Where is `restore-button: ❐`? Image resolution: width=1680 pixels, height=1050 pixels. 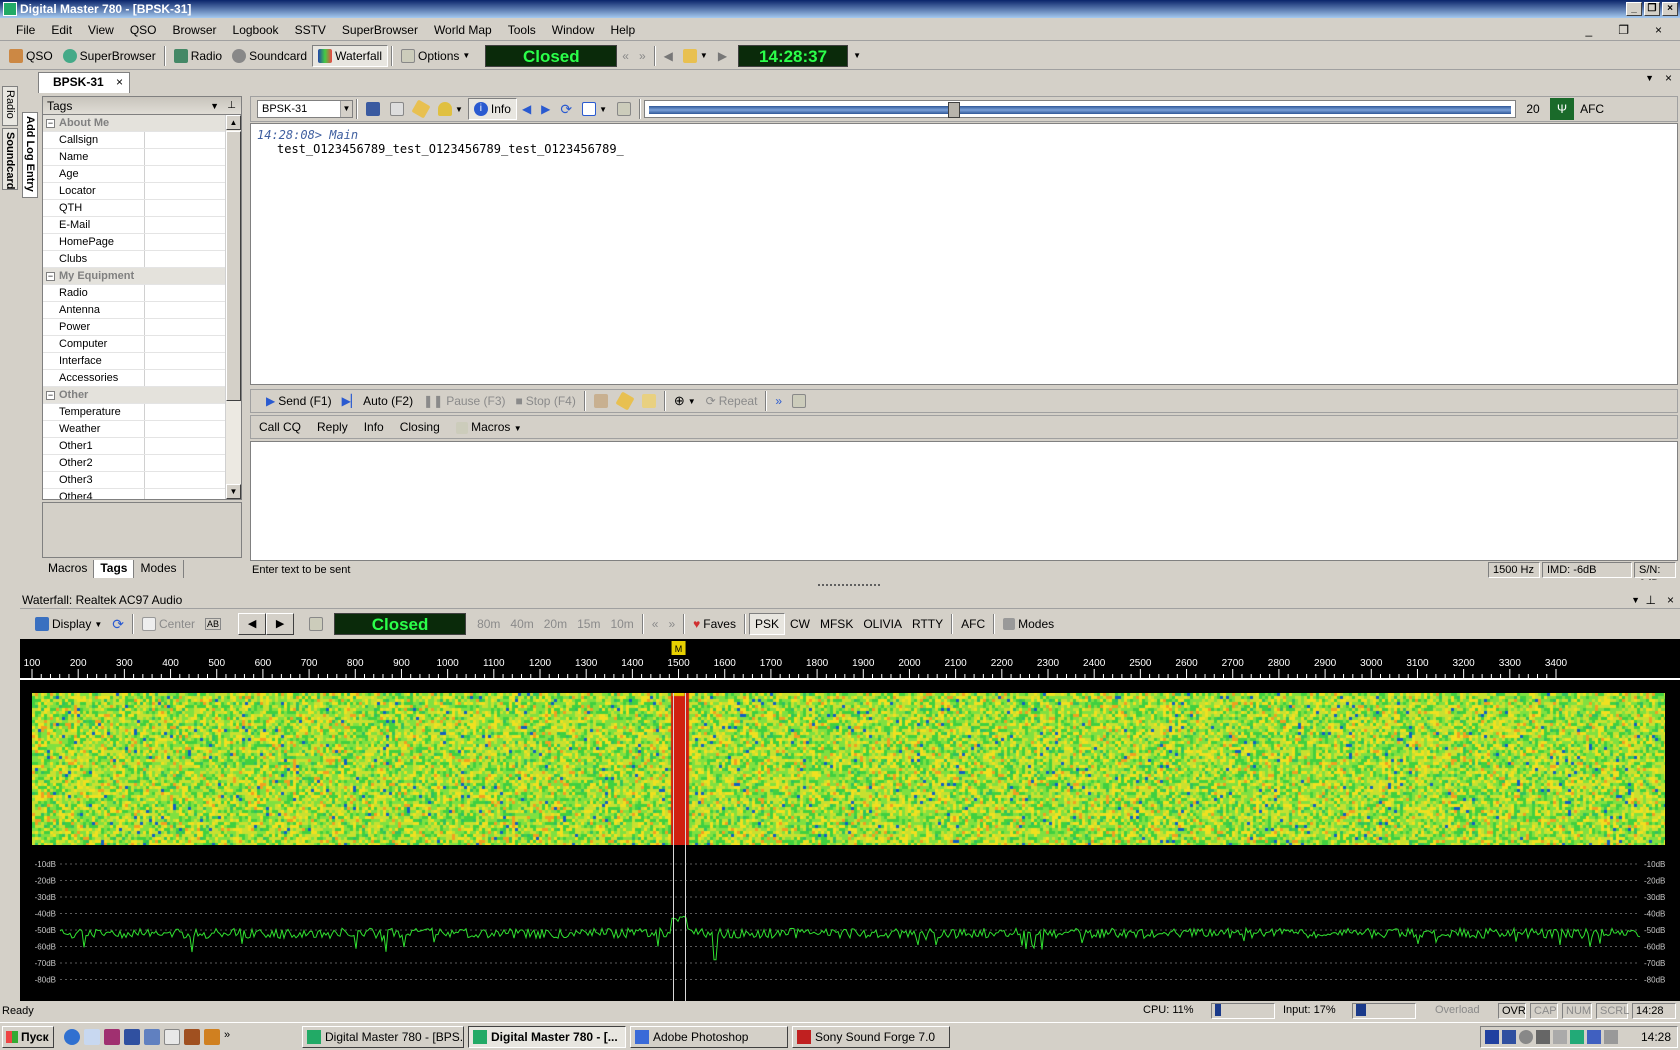 restore-button: ❐ is located at coordinates (1652, 9).